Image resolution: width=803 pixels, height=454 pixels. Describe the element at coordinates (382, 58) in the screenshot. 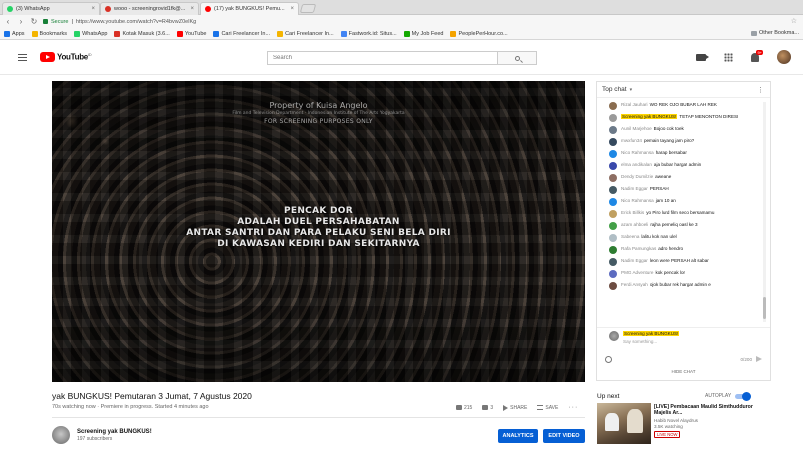

I see `search-input` at that location.